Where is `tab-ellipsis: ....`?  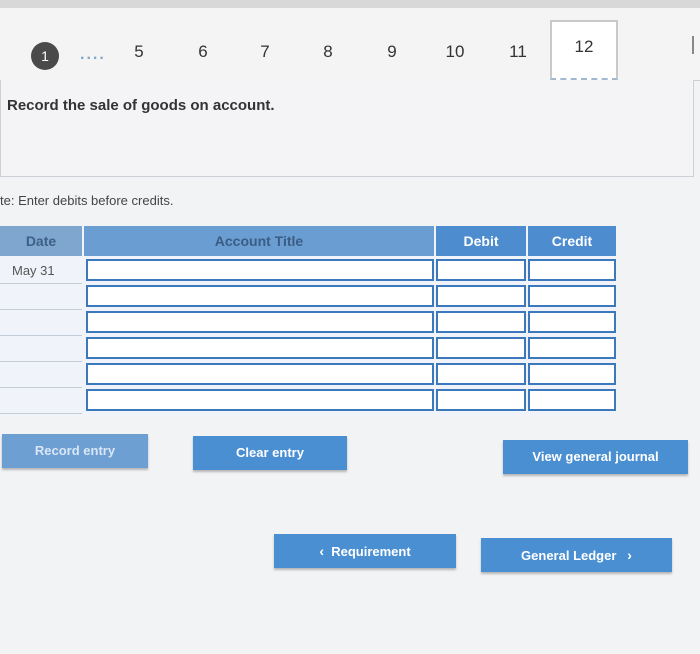
tab-ellipsis: .... is located at coordinates (93, 54).